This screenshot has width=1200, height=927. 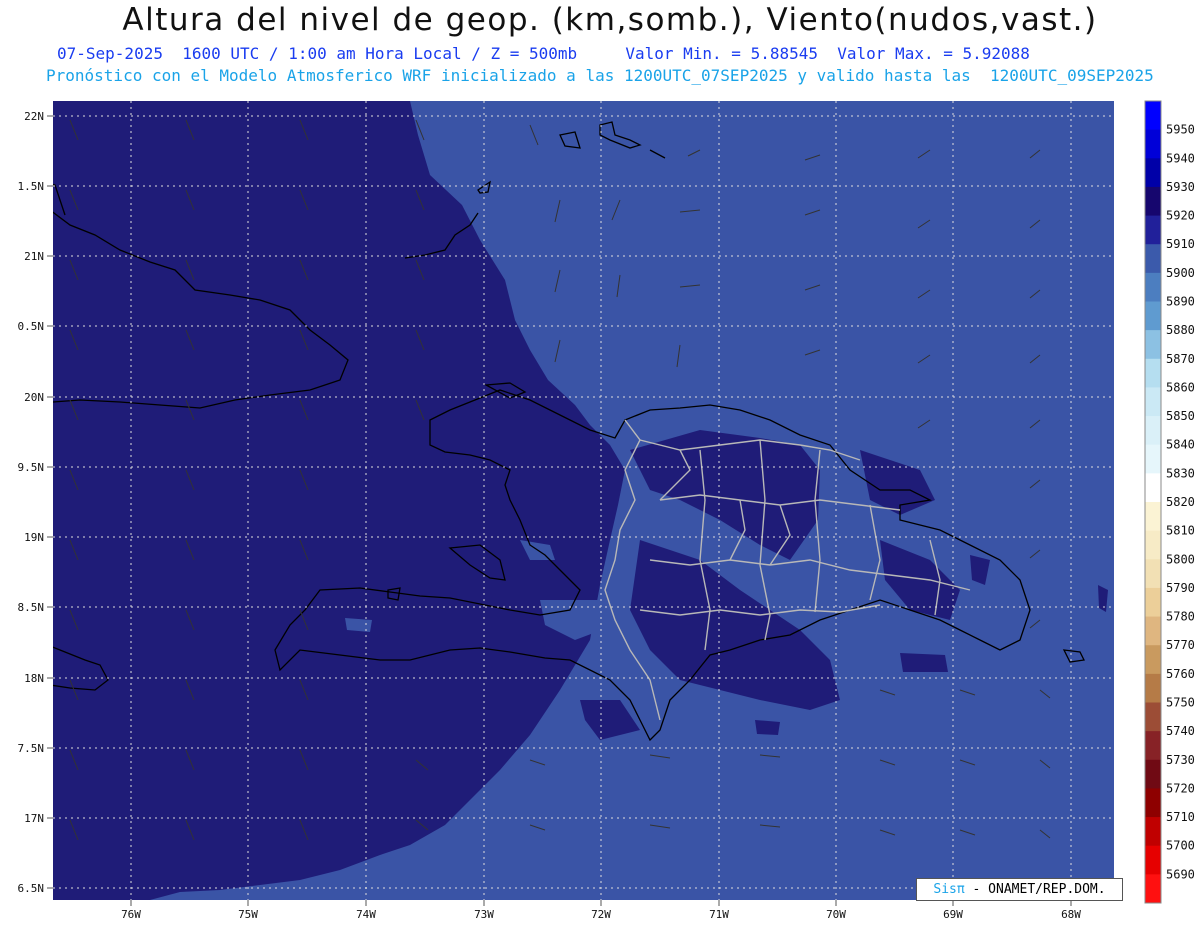 I want to click on lat-label: 20N, so click(x=34, y=397).